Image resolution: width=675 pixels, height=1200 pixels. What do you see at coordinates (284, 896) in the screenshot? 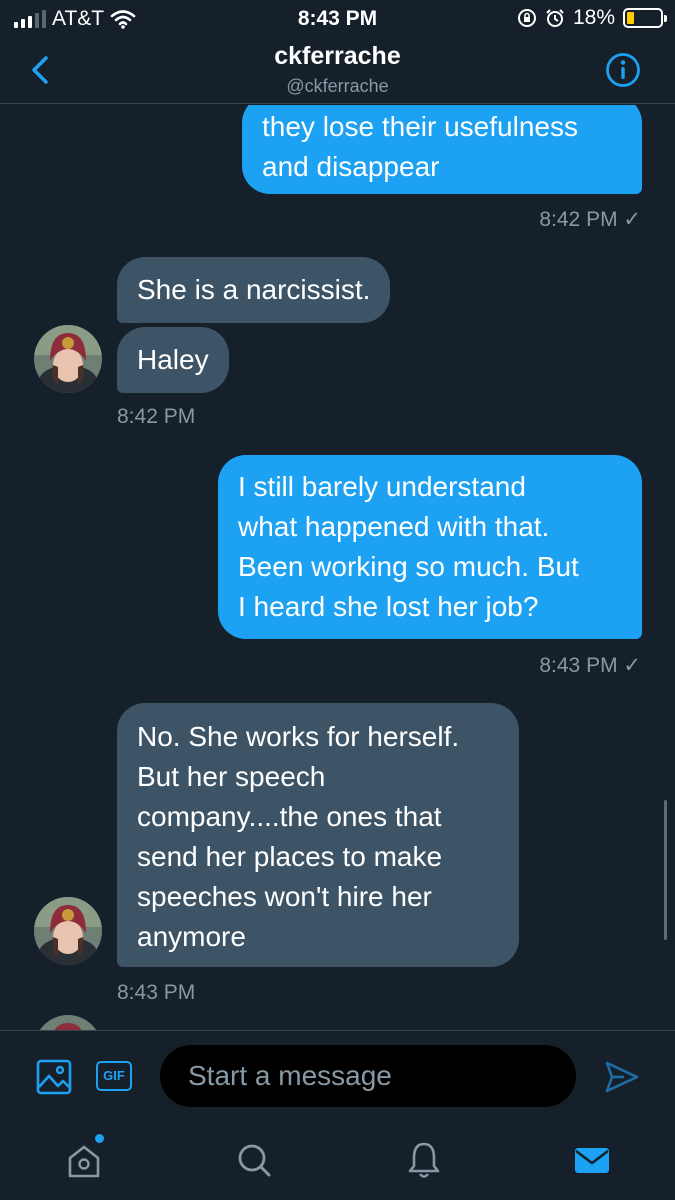
I see `message-line: speeches won't hire her` at bounding box center [284, 896].